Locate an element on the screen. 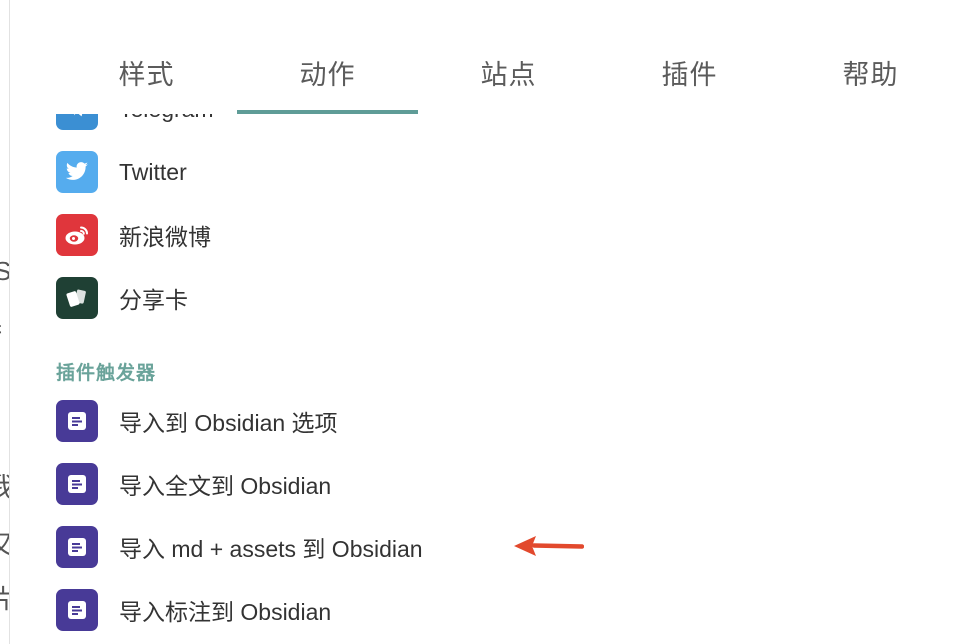 The image size is (972, 644). tab-help: 帮助 is located at coordinates (870, 57).